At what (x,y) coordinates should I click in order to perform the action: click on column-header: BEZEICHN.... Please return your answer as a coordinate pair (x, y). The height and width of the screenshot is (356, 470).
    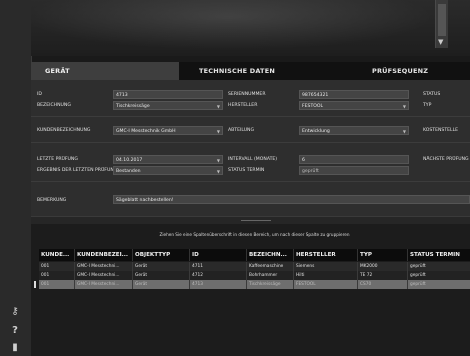
    Looking at the image, I should click on (270, 255).